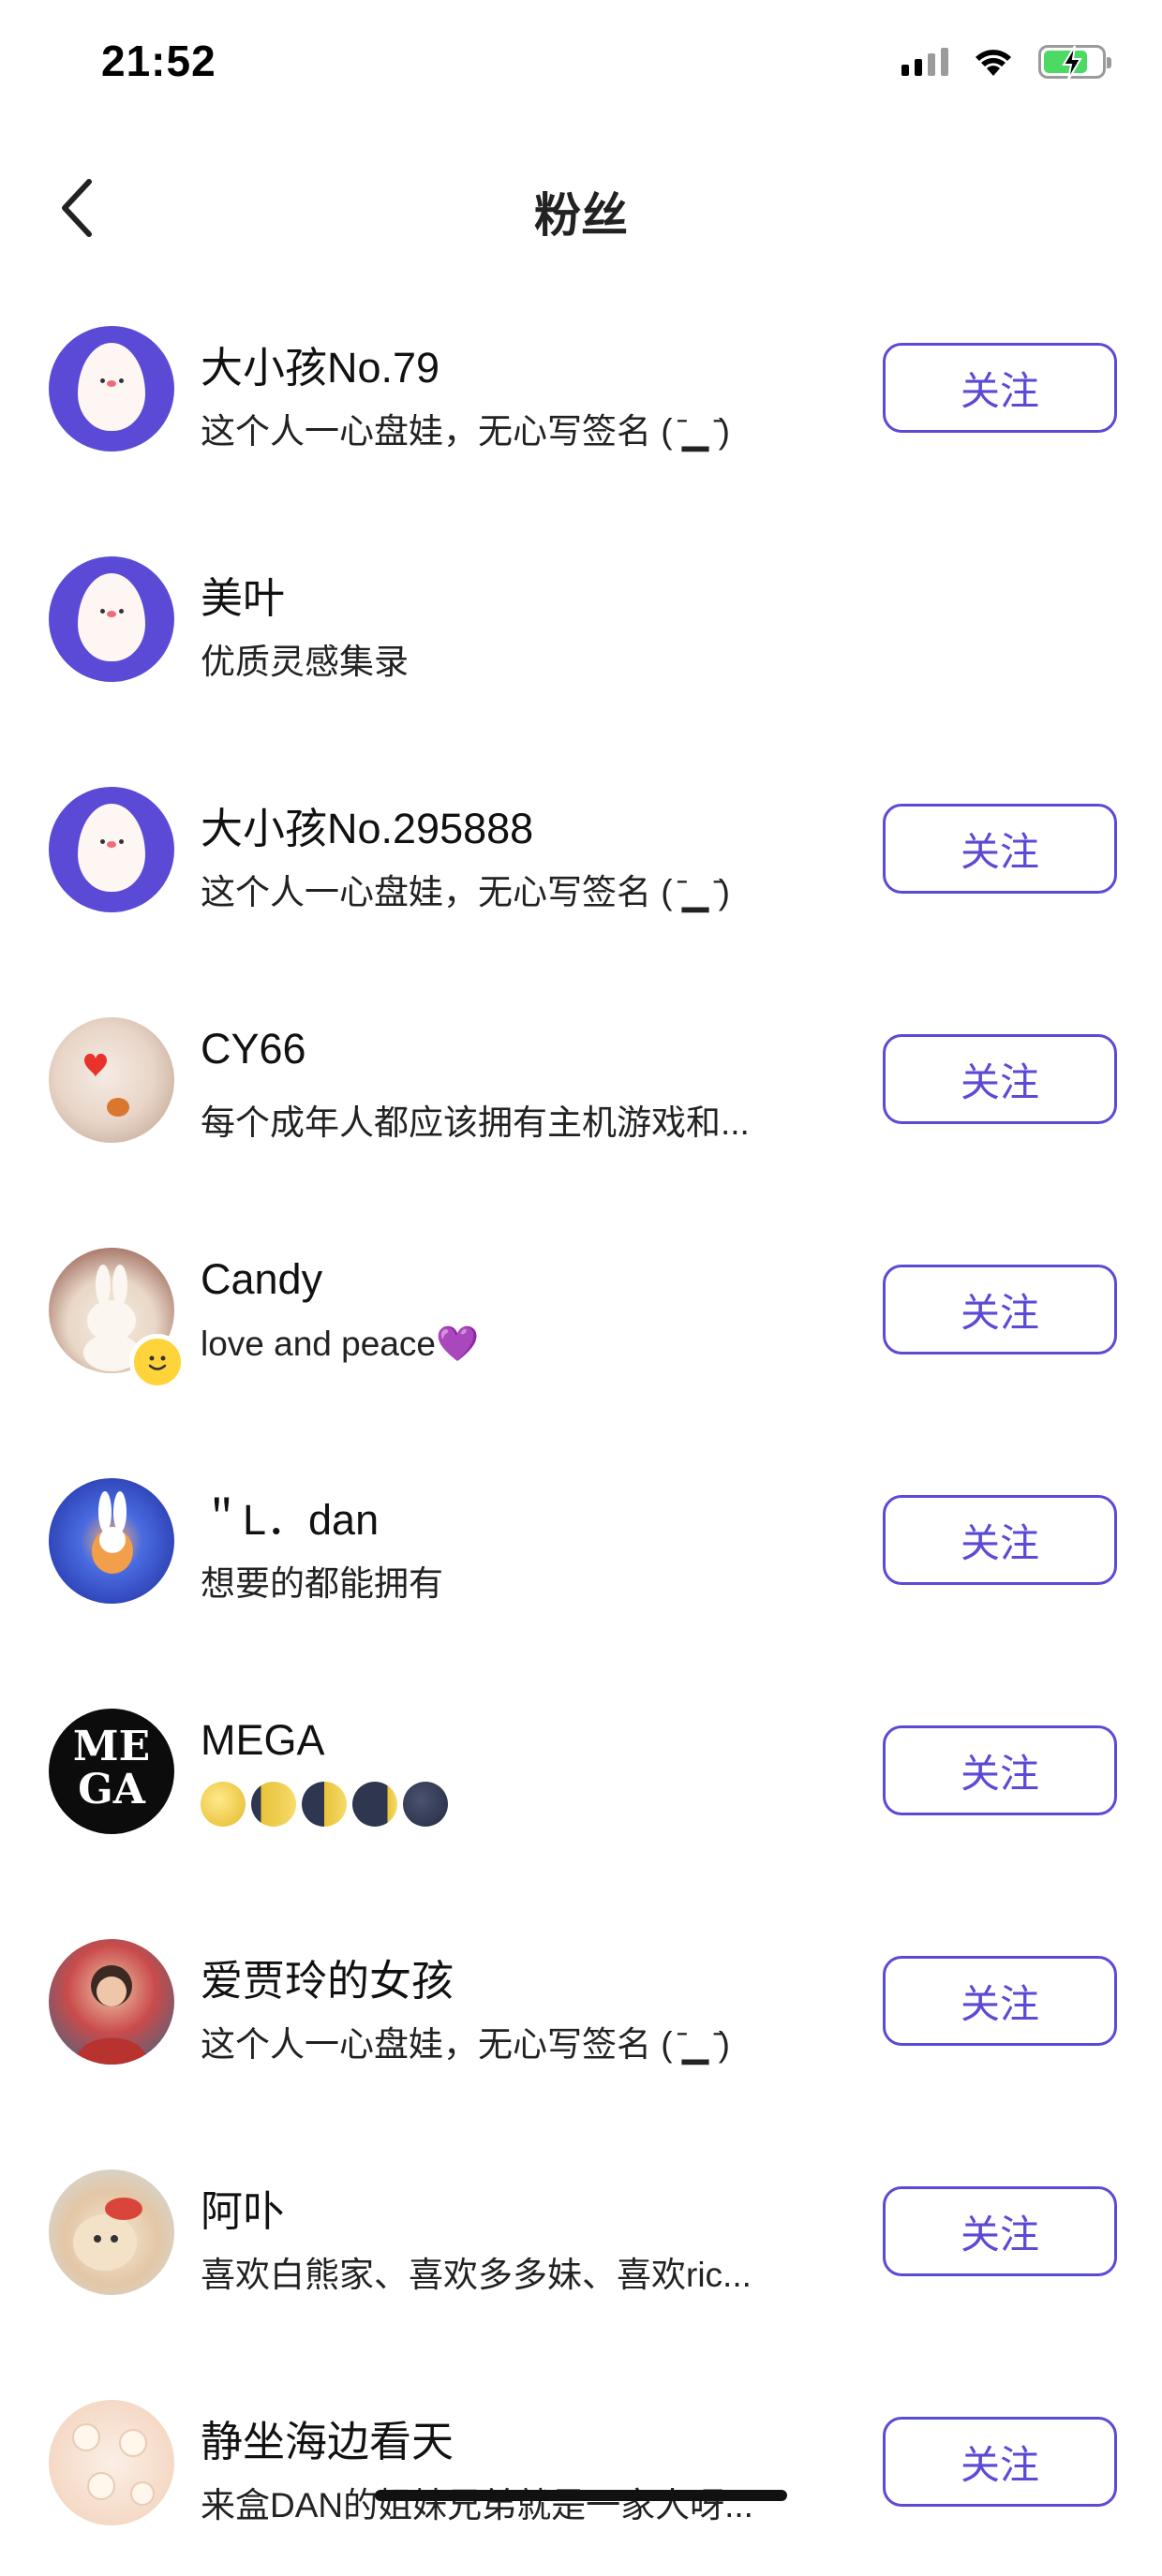 The width and height of the screenshot is (1162, 2576). Describe the element at coordinates (305, 662) in the screenshot. I see `user-bio: 优质灵感集录` at that location.